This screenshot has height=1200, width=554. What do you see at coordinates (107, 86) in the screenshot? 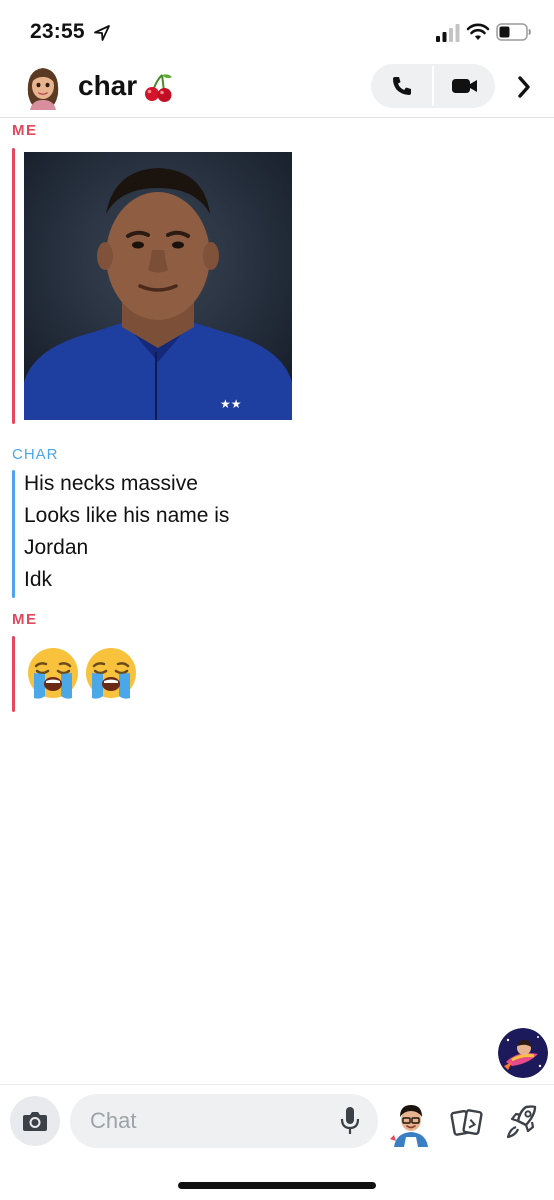
I see `chat-title: char` at bounding box center [107, 86].